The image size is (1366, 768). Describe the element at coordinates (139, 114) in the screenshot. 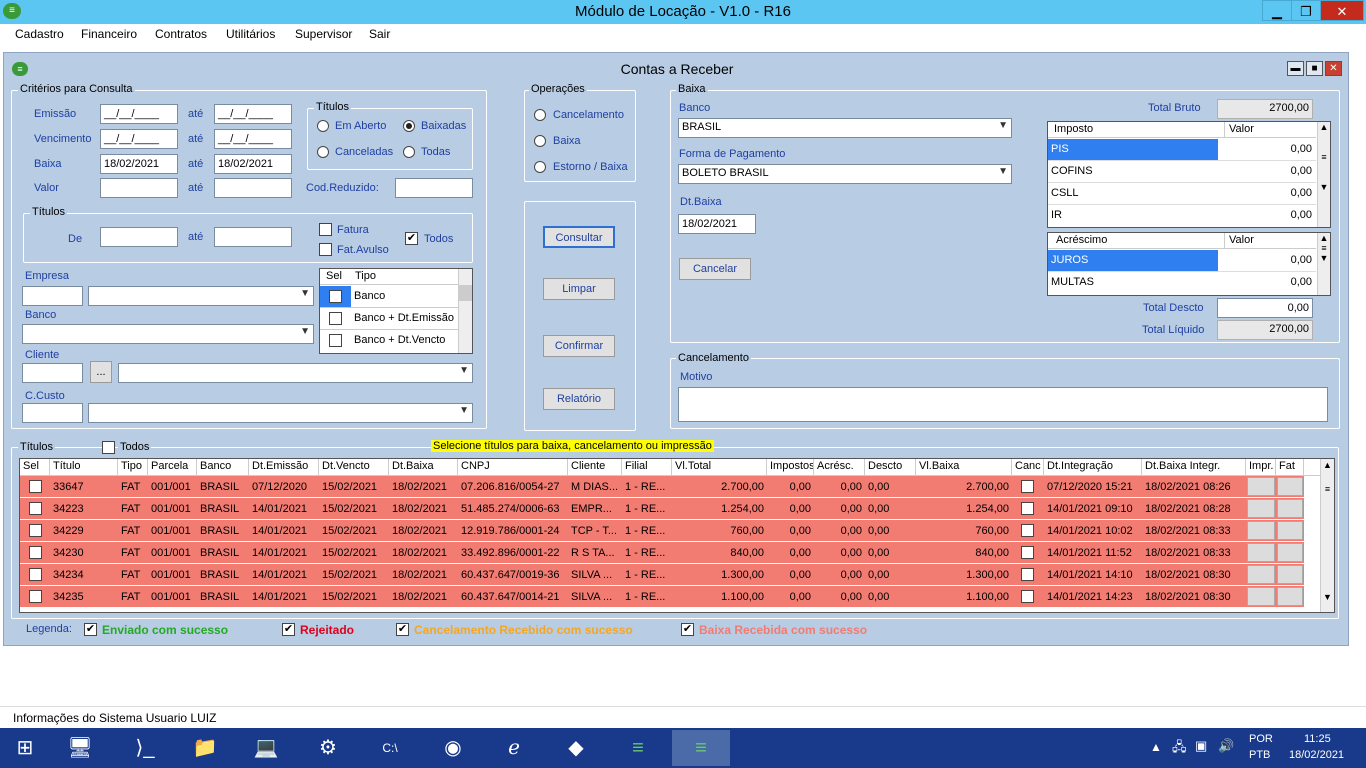

I see `emissao-from-input: __/__/____` at that location.